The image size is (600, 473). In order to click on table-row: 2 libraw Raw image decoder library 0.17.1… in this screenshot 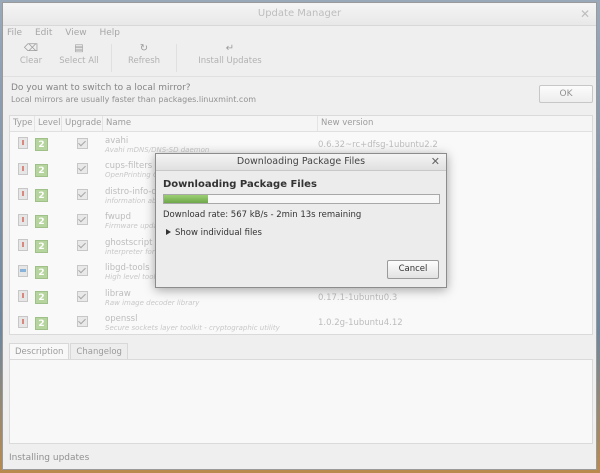, I will do `click(301, 298)`.